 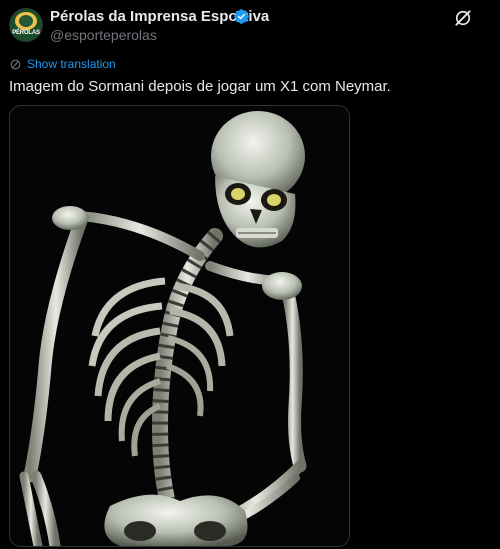 I want to click on author-handle: @esporteperolas, so click(x=103, y=35).